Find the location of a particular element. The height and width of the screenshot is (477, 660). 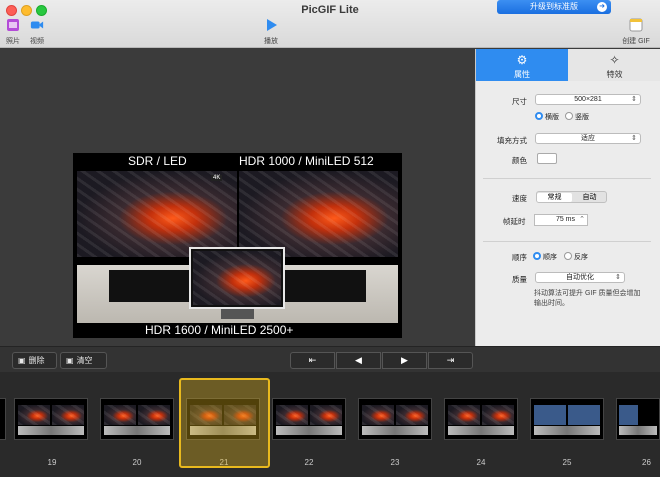

skip-back-icon: ⇤ is located at coordinates (312, 360).